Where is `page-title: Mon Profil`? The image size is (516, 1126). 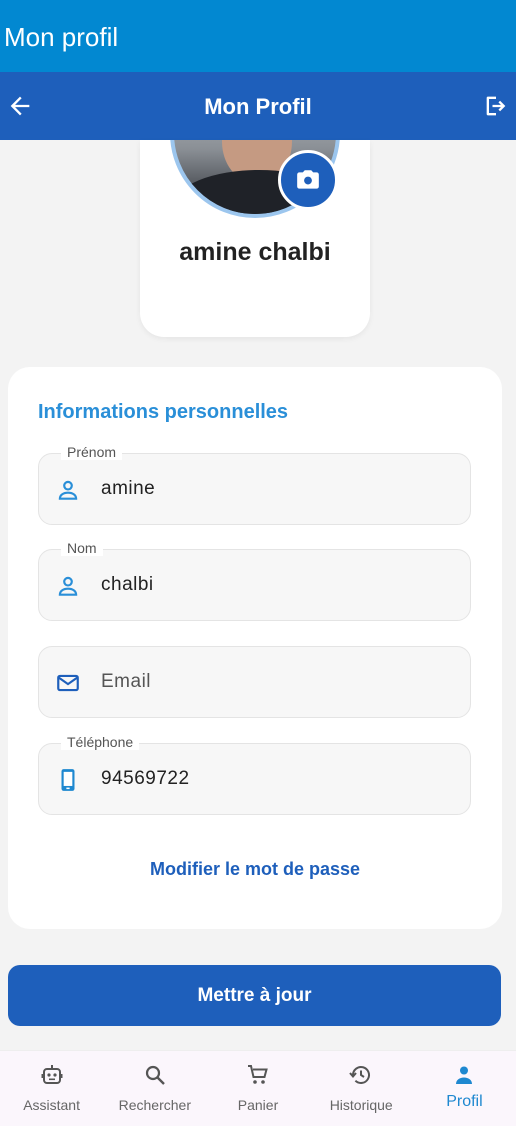
page-title: Mon Profil is located at coordinates (258, 106).